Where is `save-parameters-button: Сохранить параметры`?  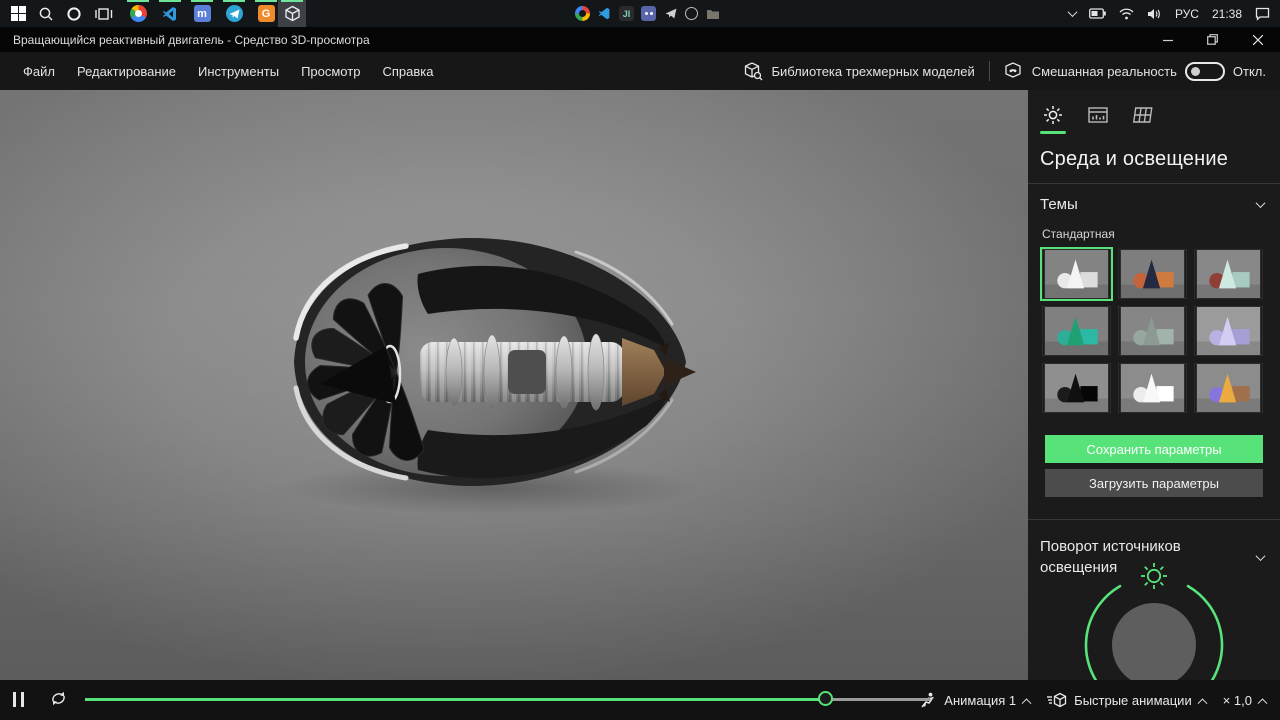 save-parameters-button: Сохранить параметры is located at coordinates (1154, 449).